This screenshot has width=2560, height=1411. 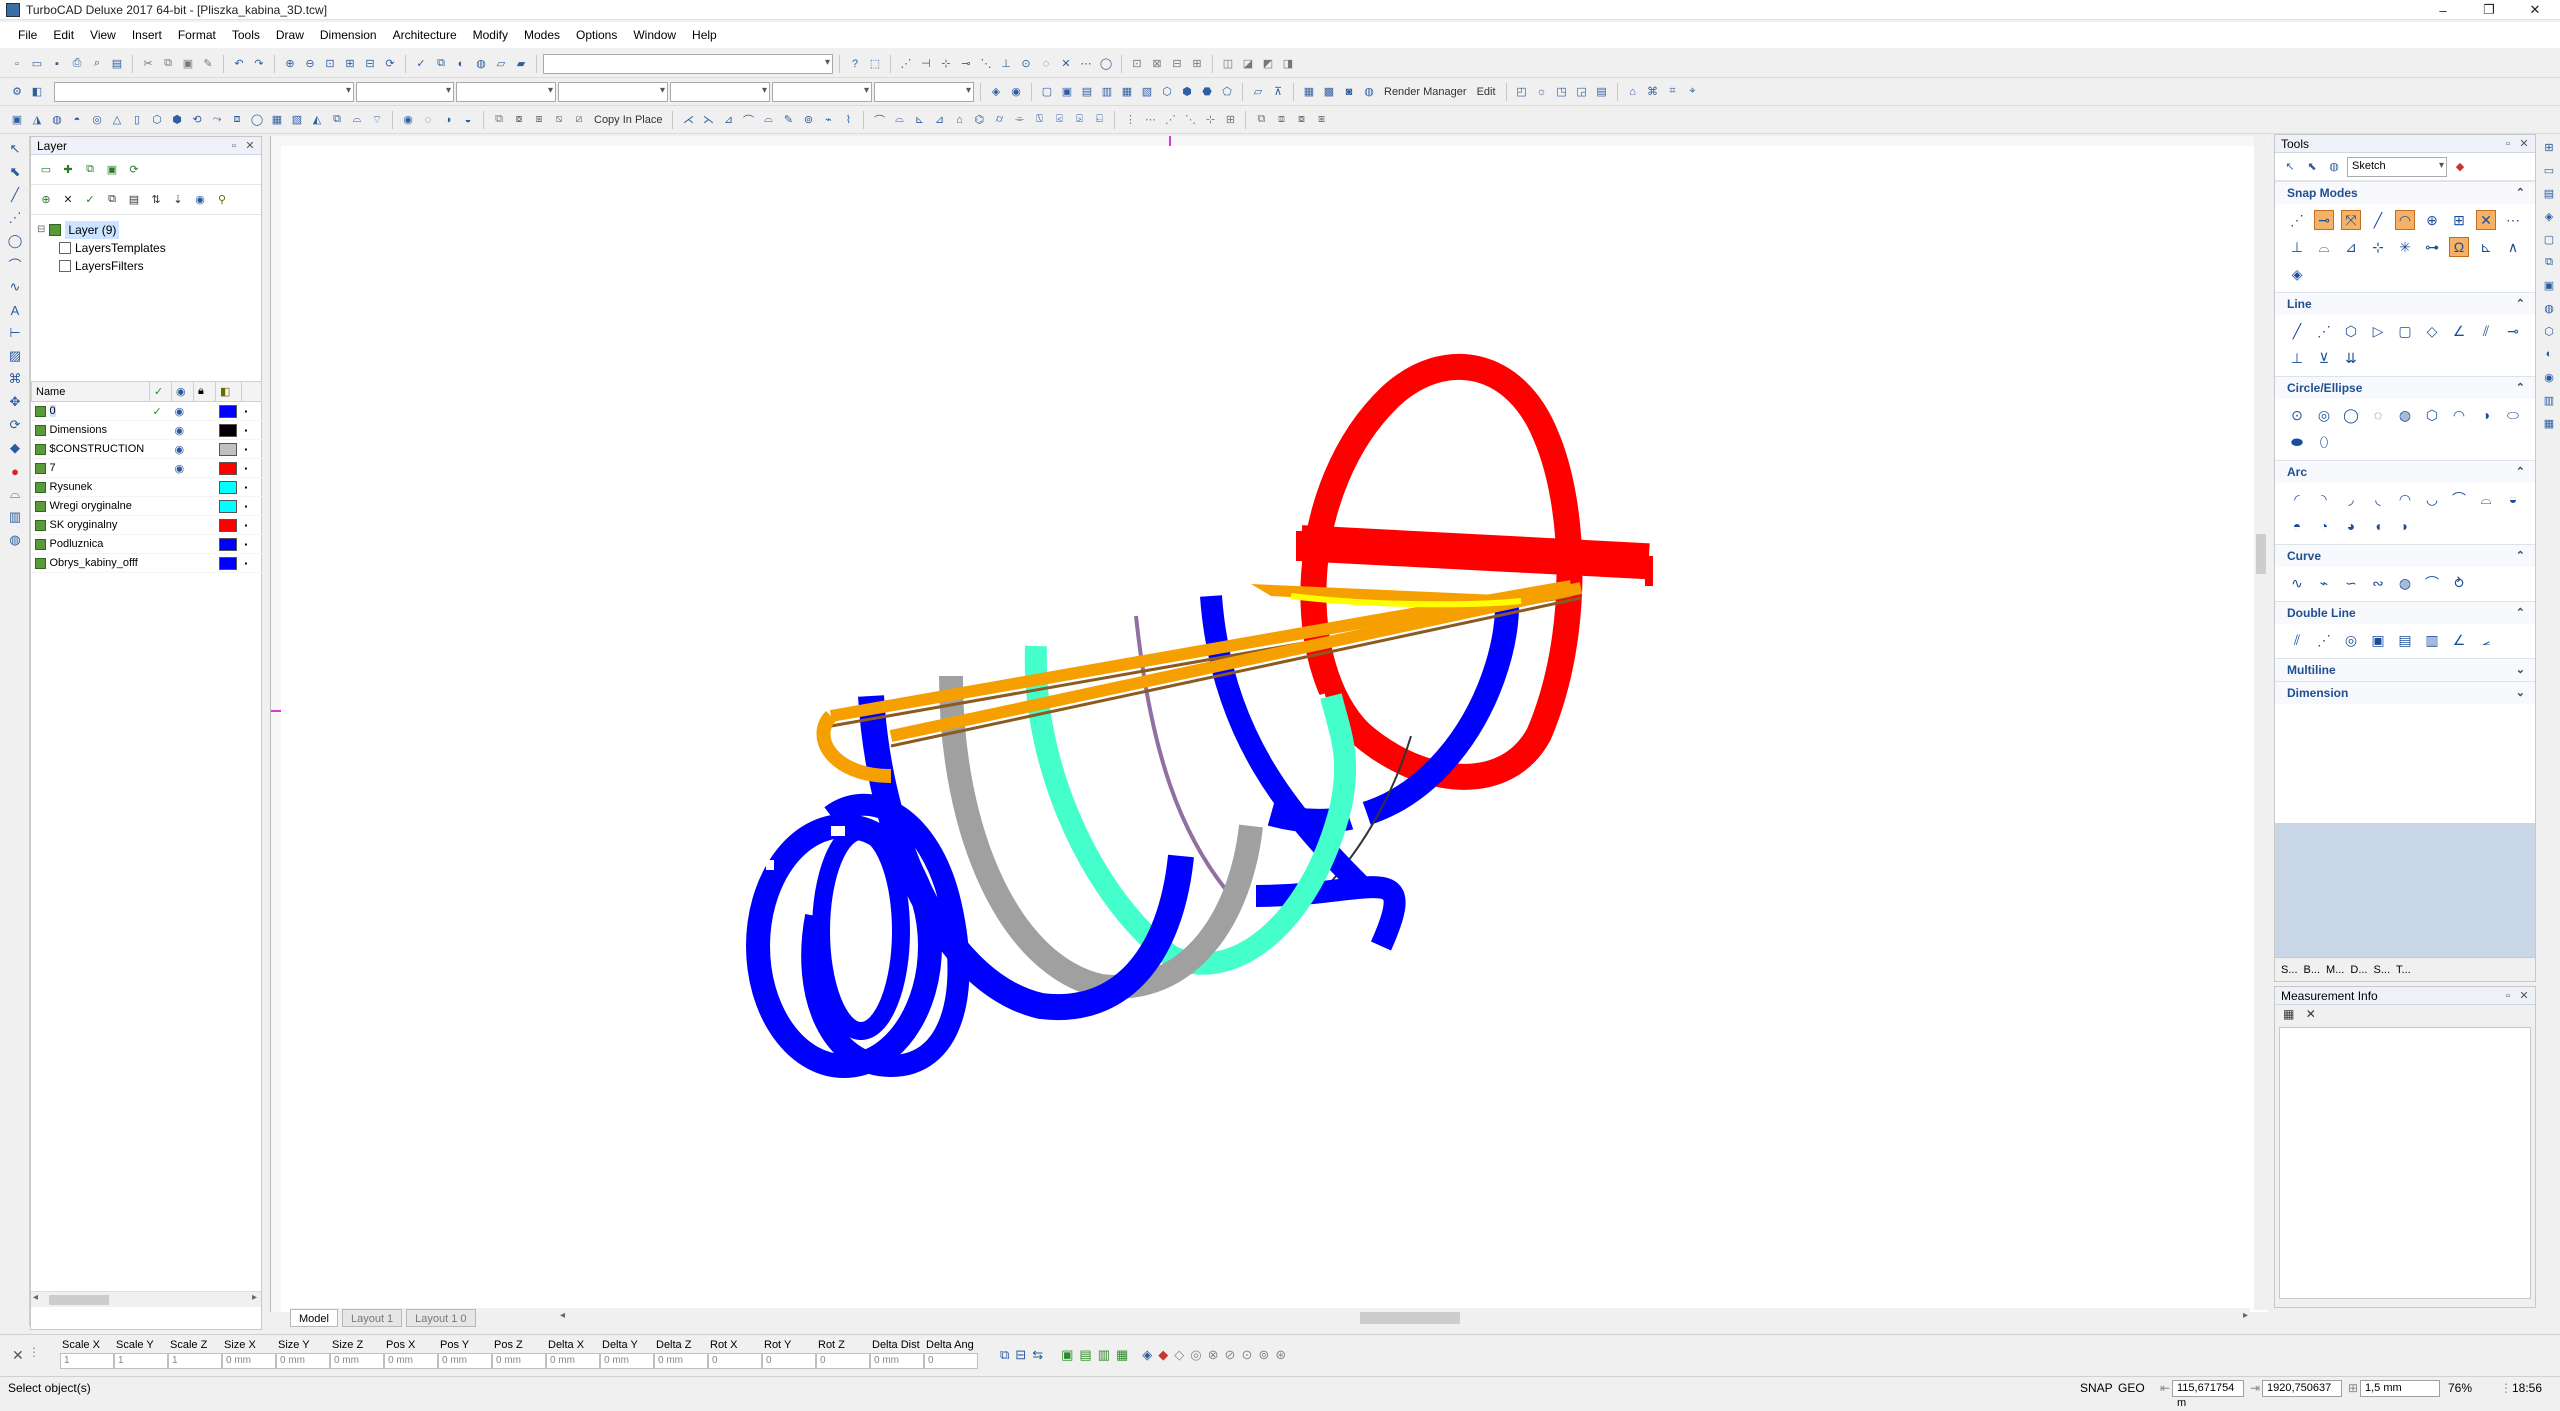 What do you see at coordinates (1213, 1355) in the screenshot?
I see `insp-tool12-icon: ⊗` at bounding box center [1213, 1355].